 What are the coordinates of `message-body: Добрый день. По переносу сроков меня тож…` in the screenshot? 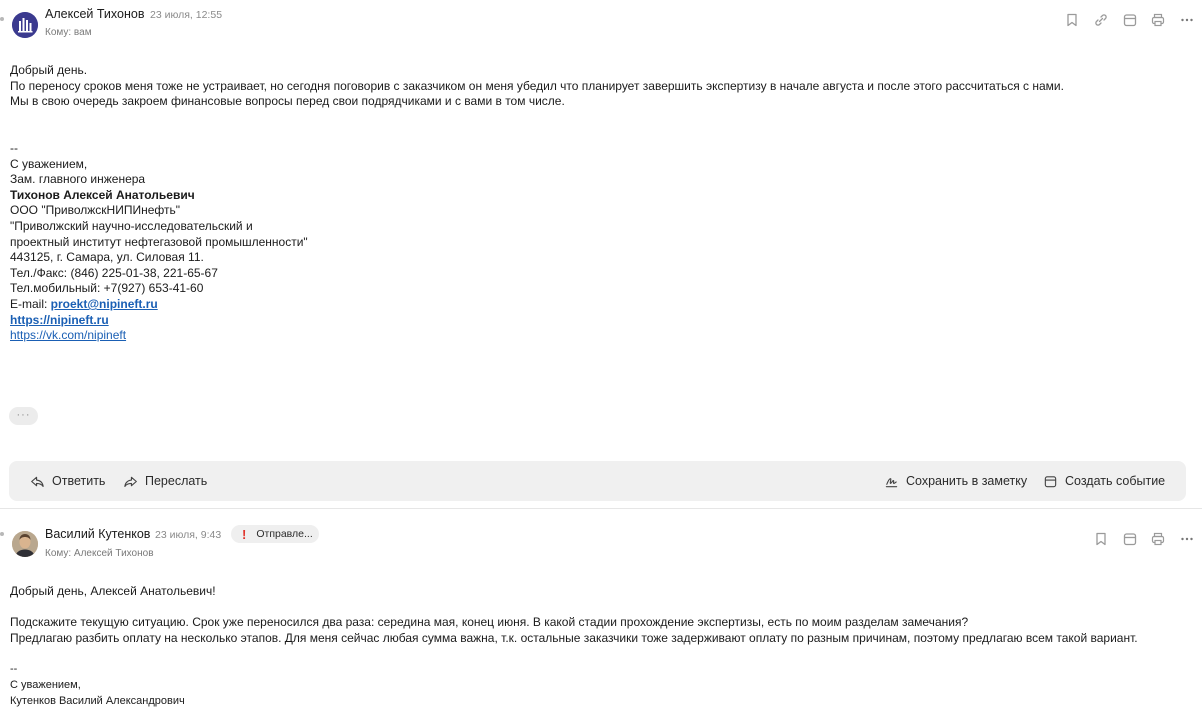 It's located at (537, 86).